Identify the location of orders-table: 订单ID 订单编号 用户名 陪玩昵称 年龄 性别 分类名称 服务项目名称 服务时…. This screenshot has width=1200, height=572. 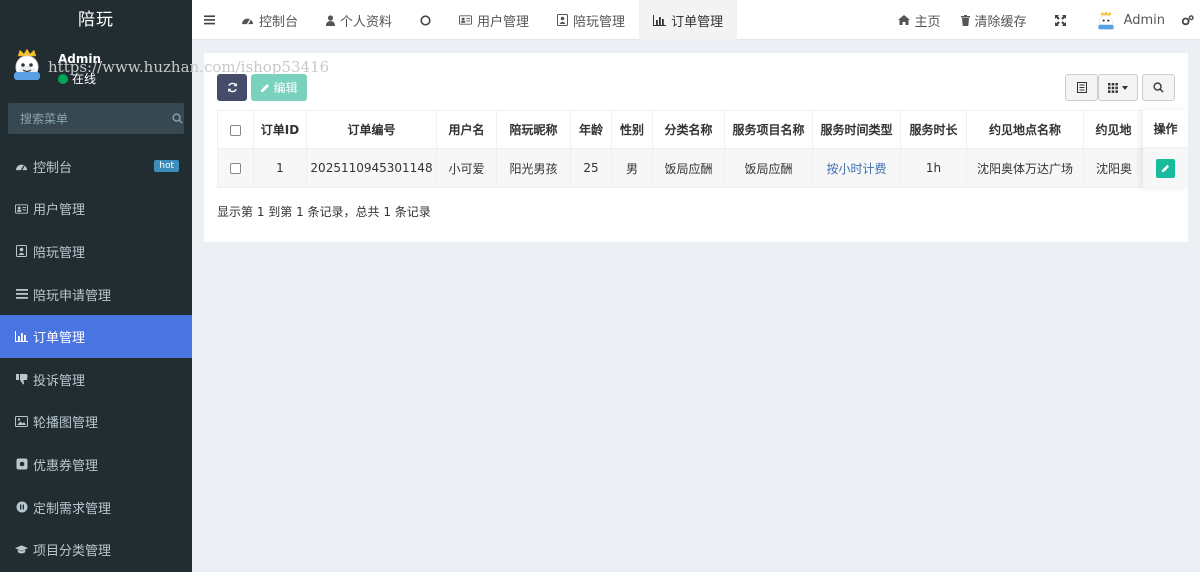
(680, 149).